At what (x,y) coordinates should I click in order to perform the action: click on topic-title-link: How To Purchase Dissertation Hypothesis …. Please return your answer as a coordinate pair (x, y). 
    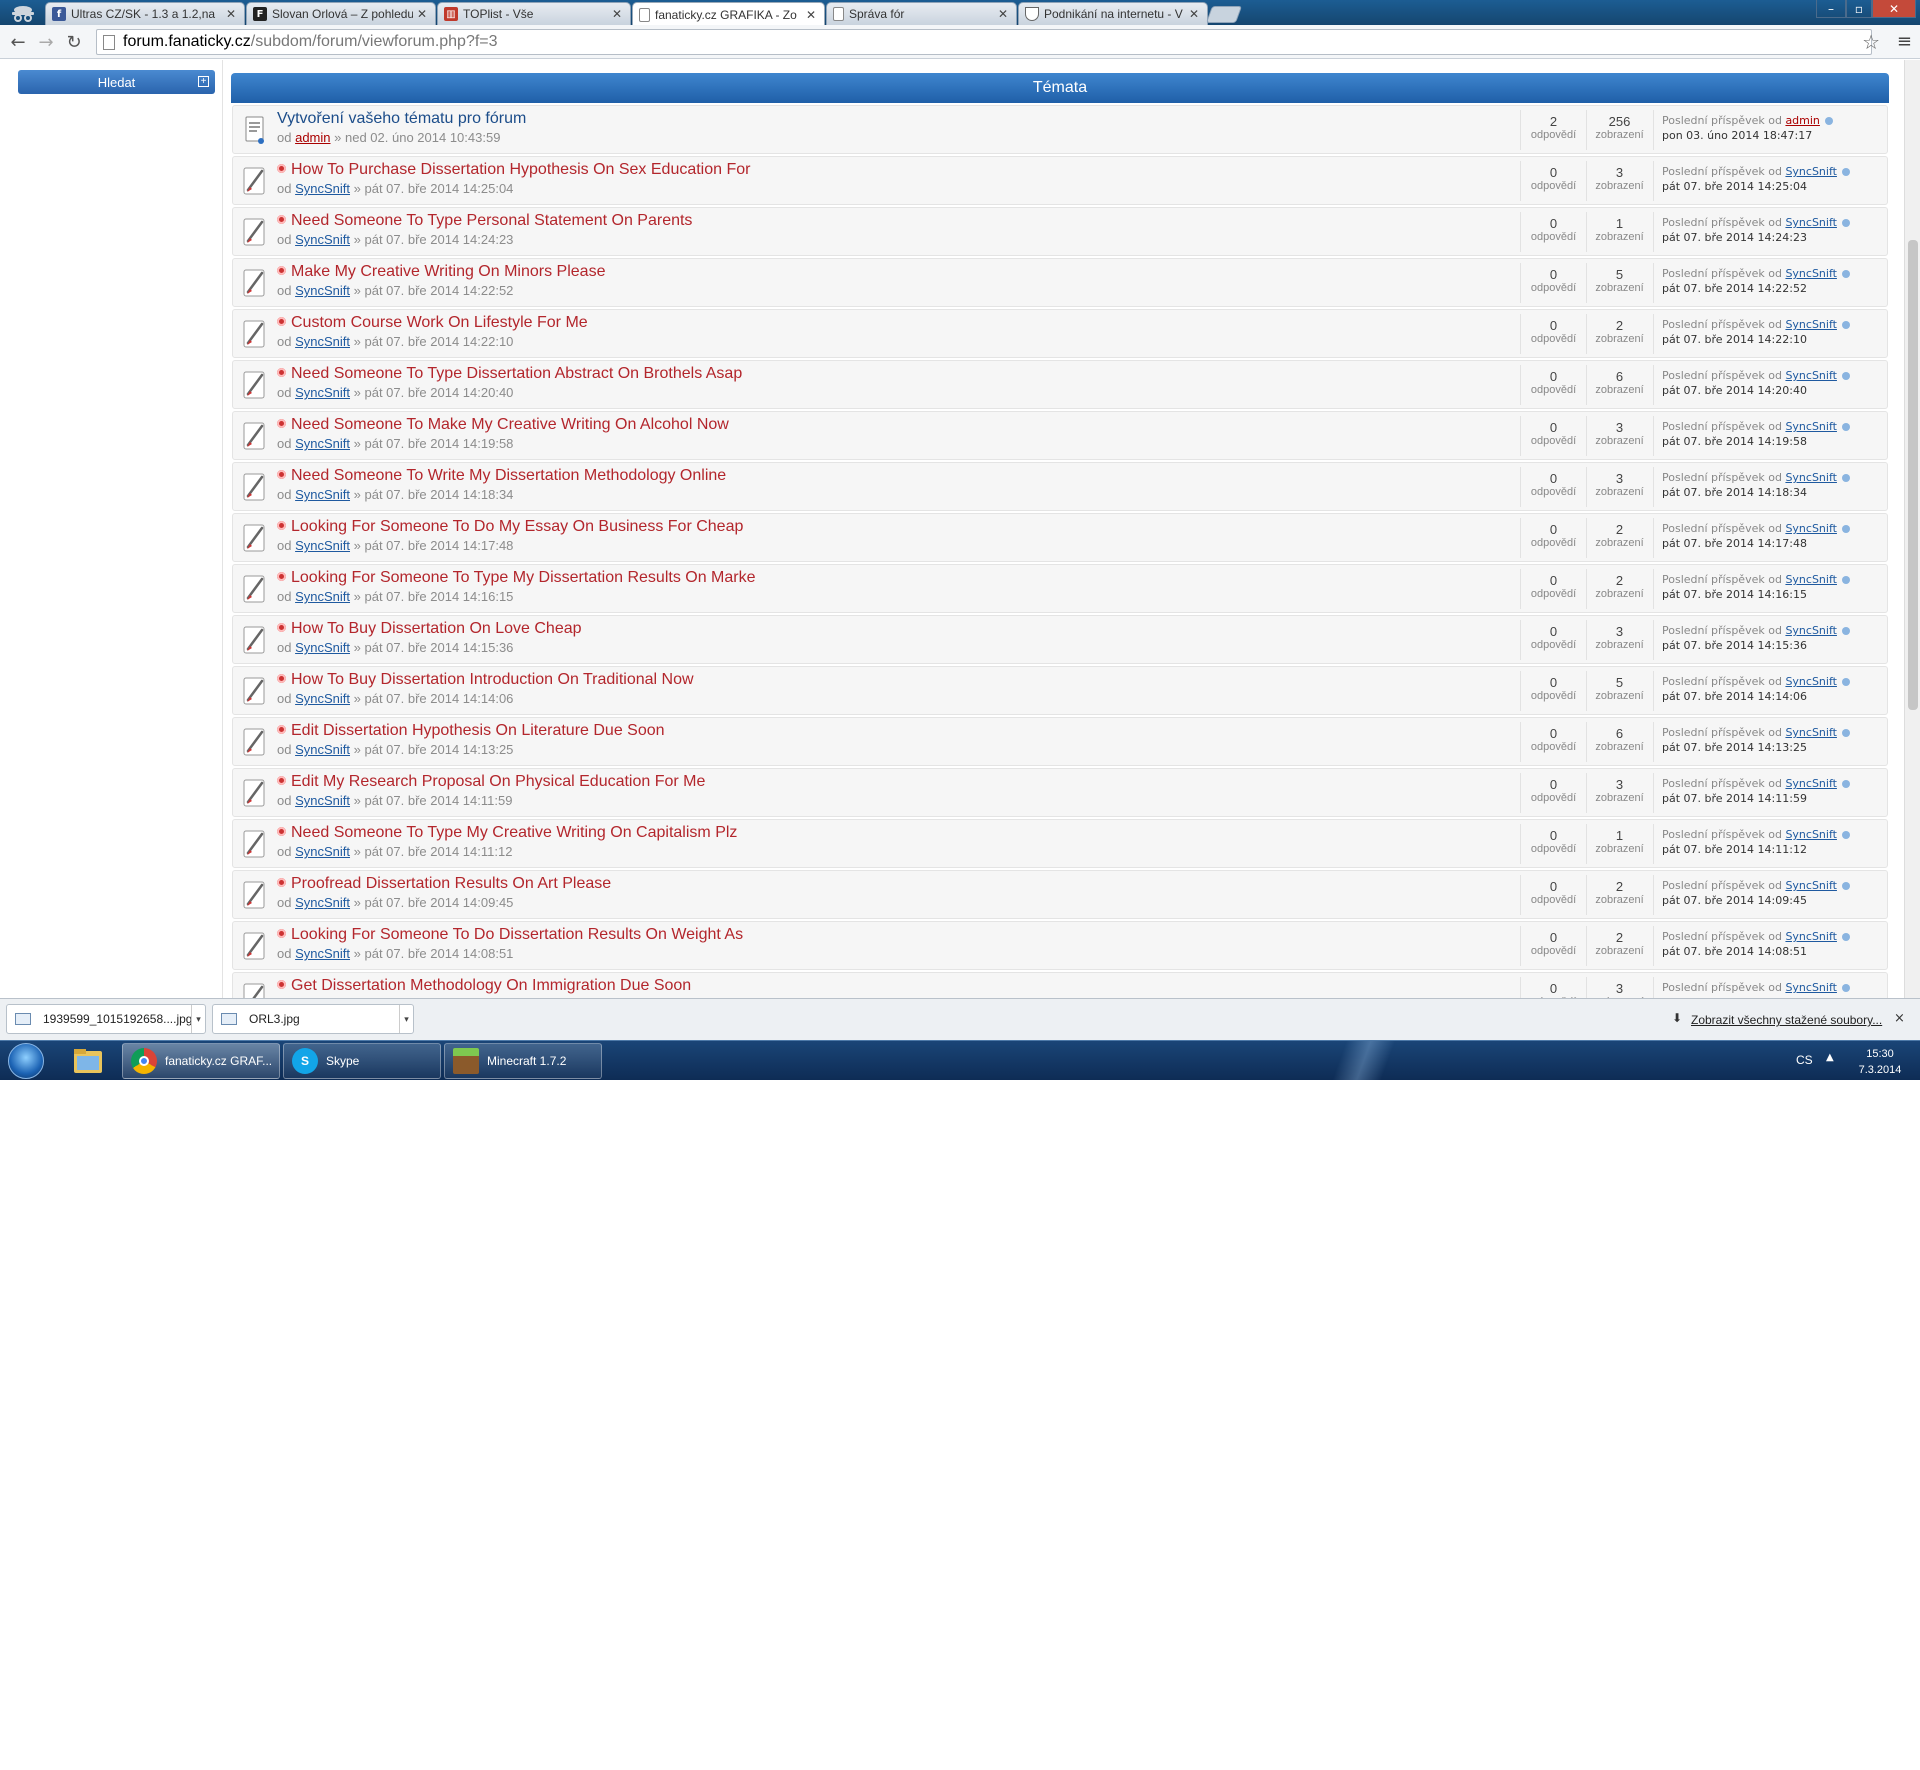
    Looking at the image, I should click on (520, 169).